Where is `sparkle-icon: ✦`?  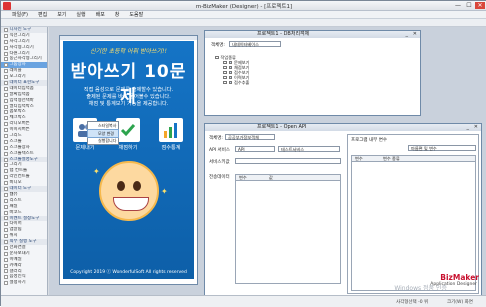 sparkle-icon: ✦ is located at coordinates (164, 191).